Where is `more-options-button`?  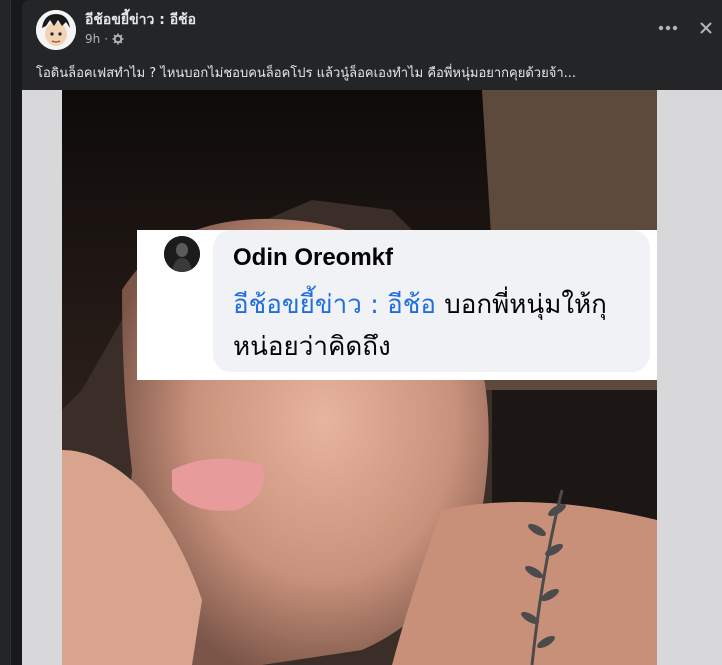 more-options-button is located at coordinates (668, 28).